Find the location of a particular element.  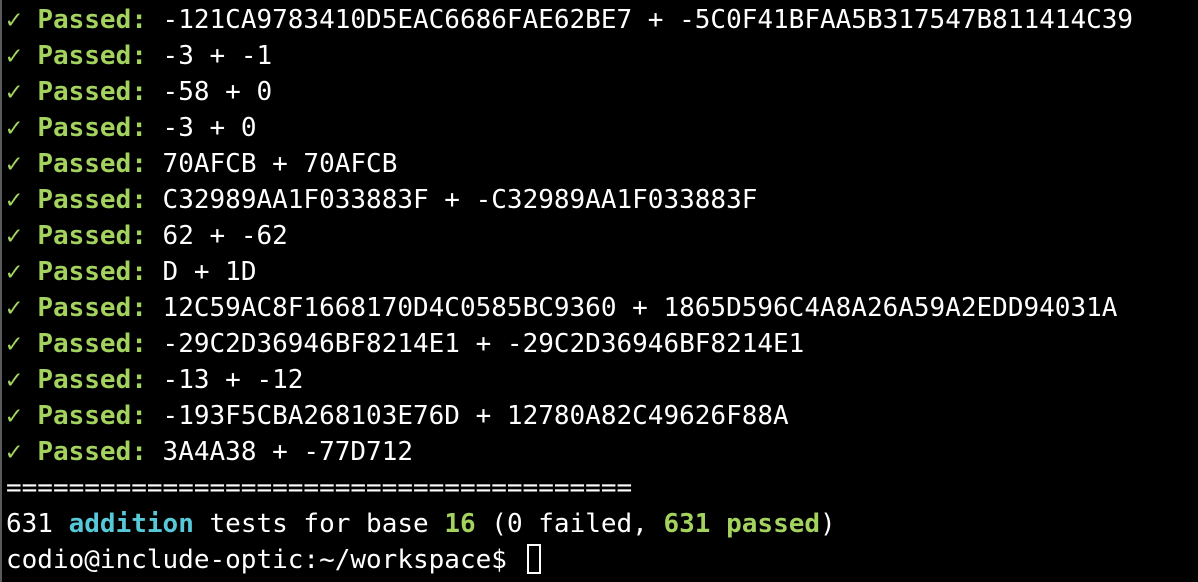

test-result-line: ✓ Passed: -3 + -1 is located at coordinates (602, 56).